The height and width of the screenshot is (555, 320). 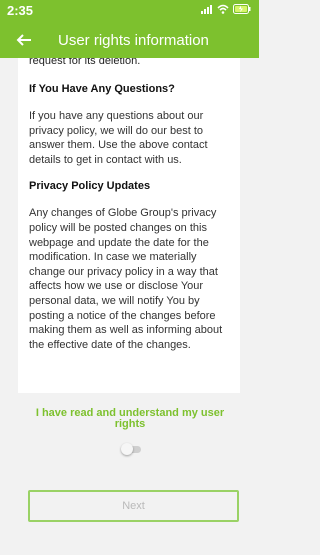 I want to click on app-bar: User rights information, so click(x=129, y=40).